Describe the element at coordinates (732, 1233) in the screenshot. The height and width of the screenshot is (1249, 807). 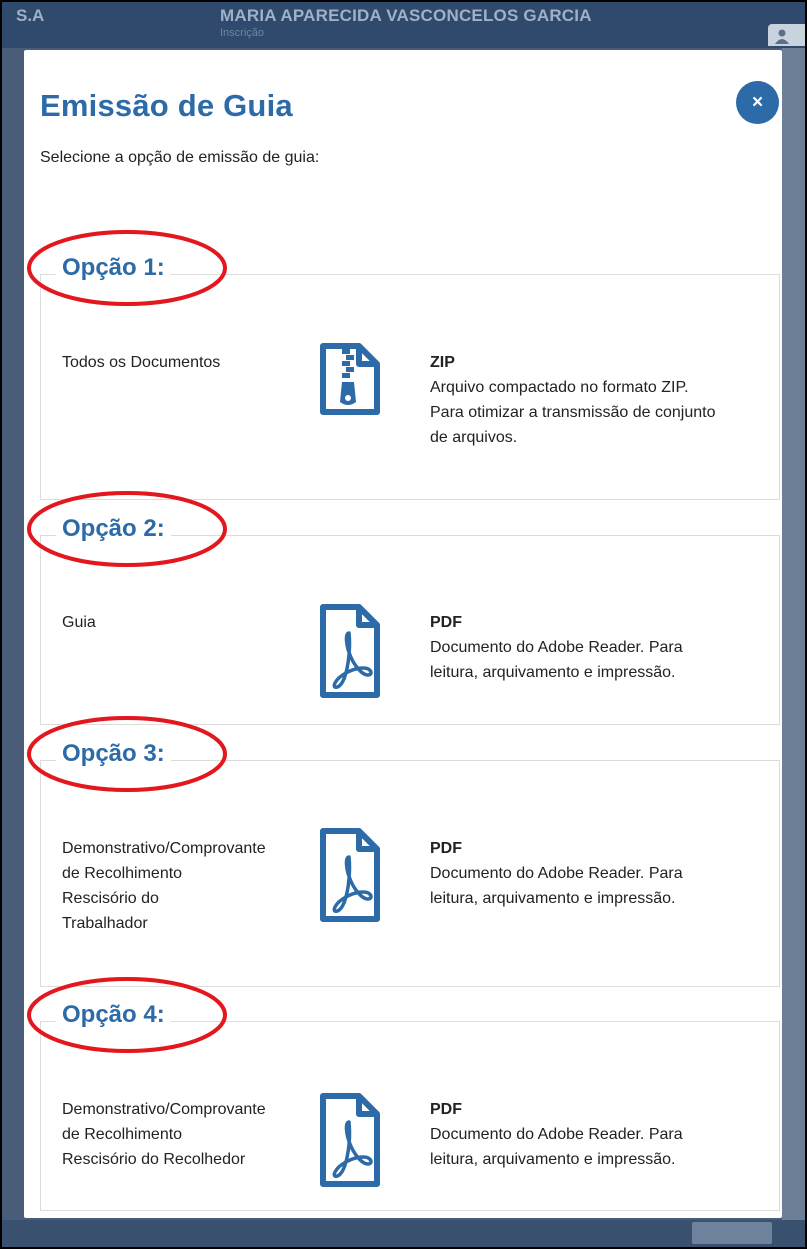
I see `background-button` at that location.